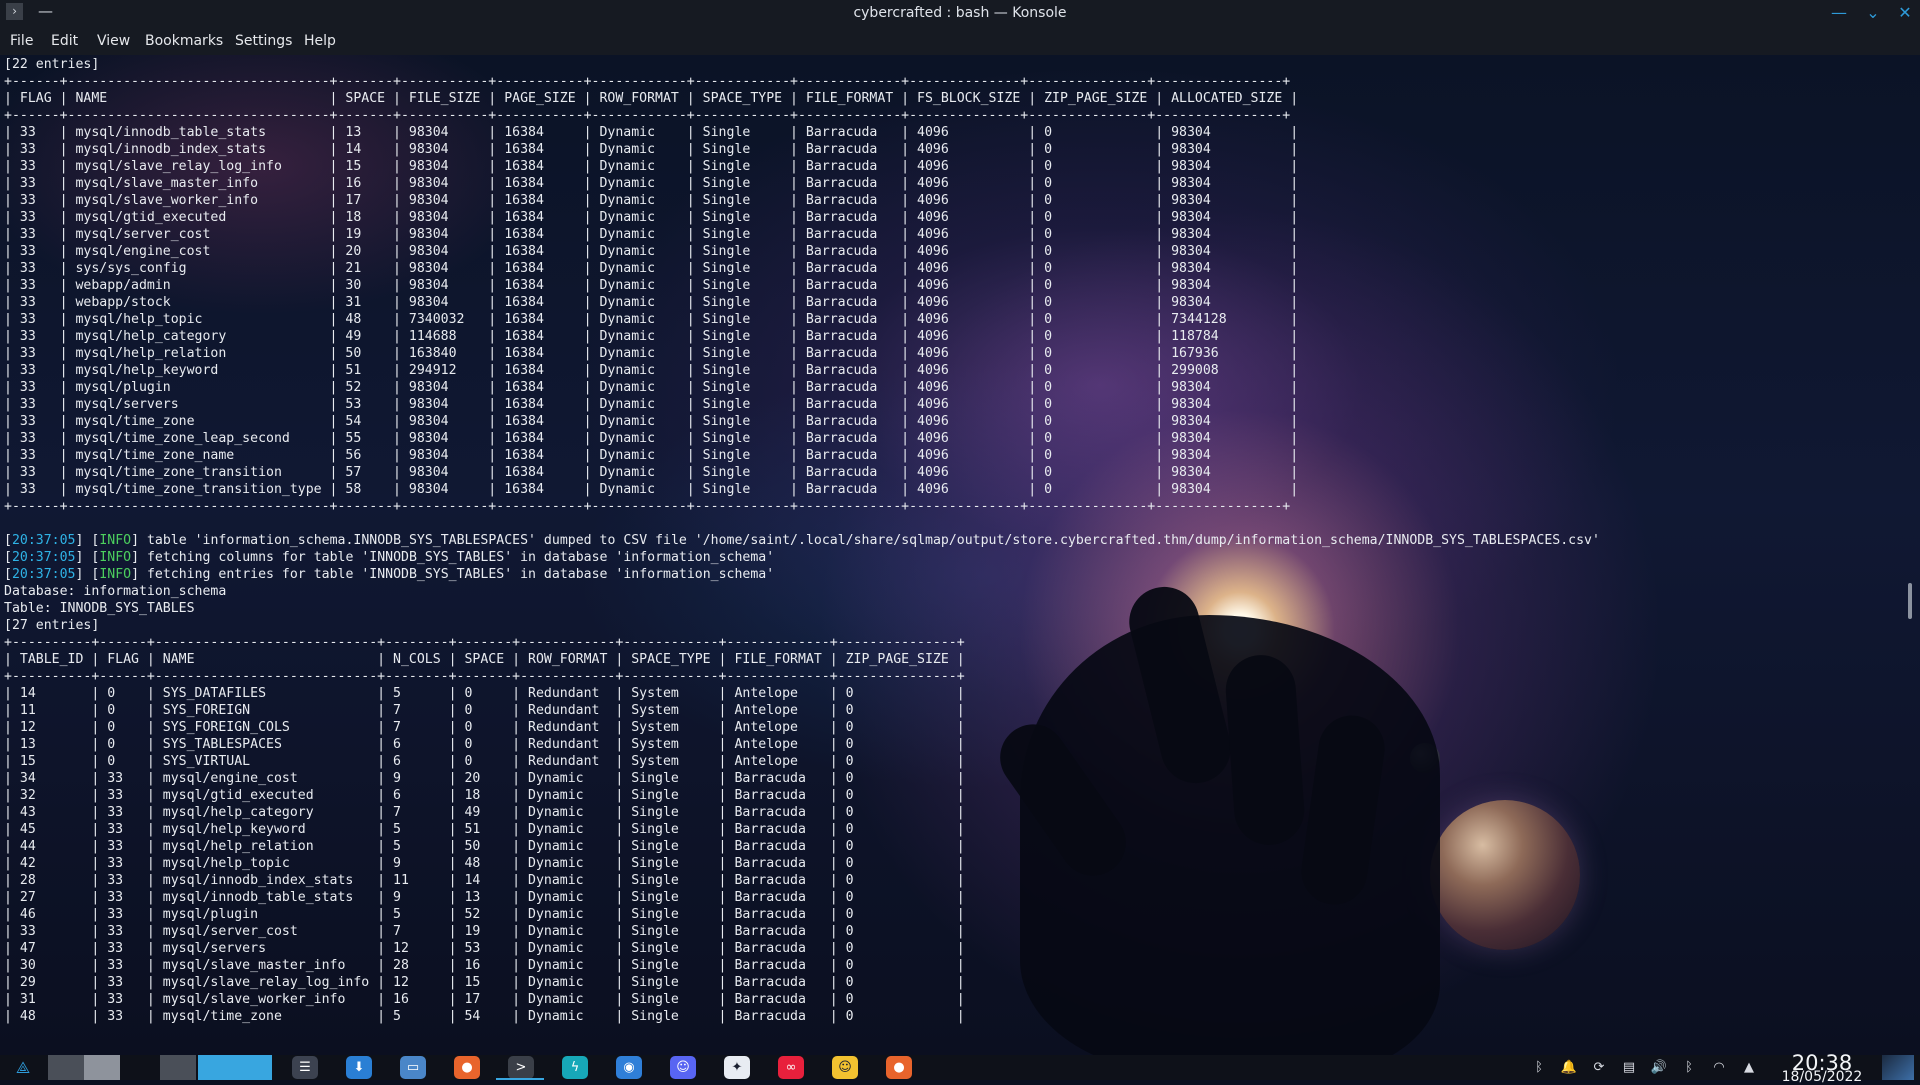 Image resolution: width=1920 pixels, height=1085 pixels. What do you see at coordinates (737, 1067) in the screenshot?
I see `vpn-icon: ✦` at bounding box center [737, 1067].